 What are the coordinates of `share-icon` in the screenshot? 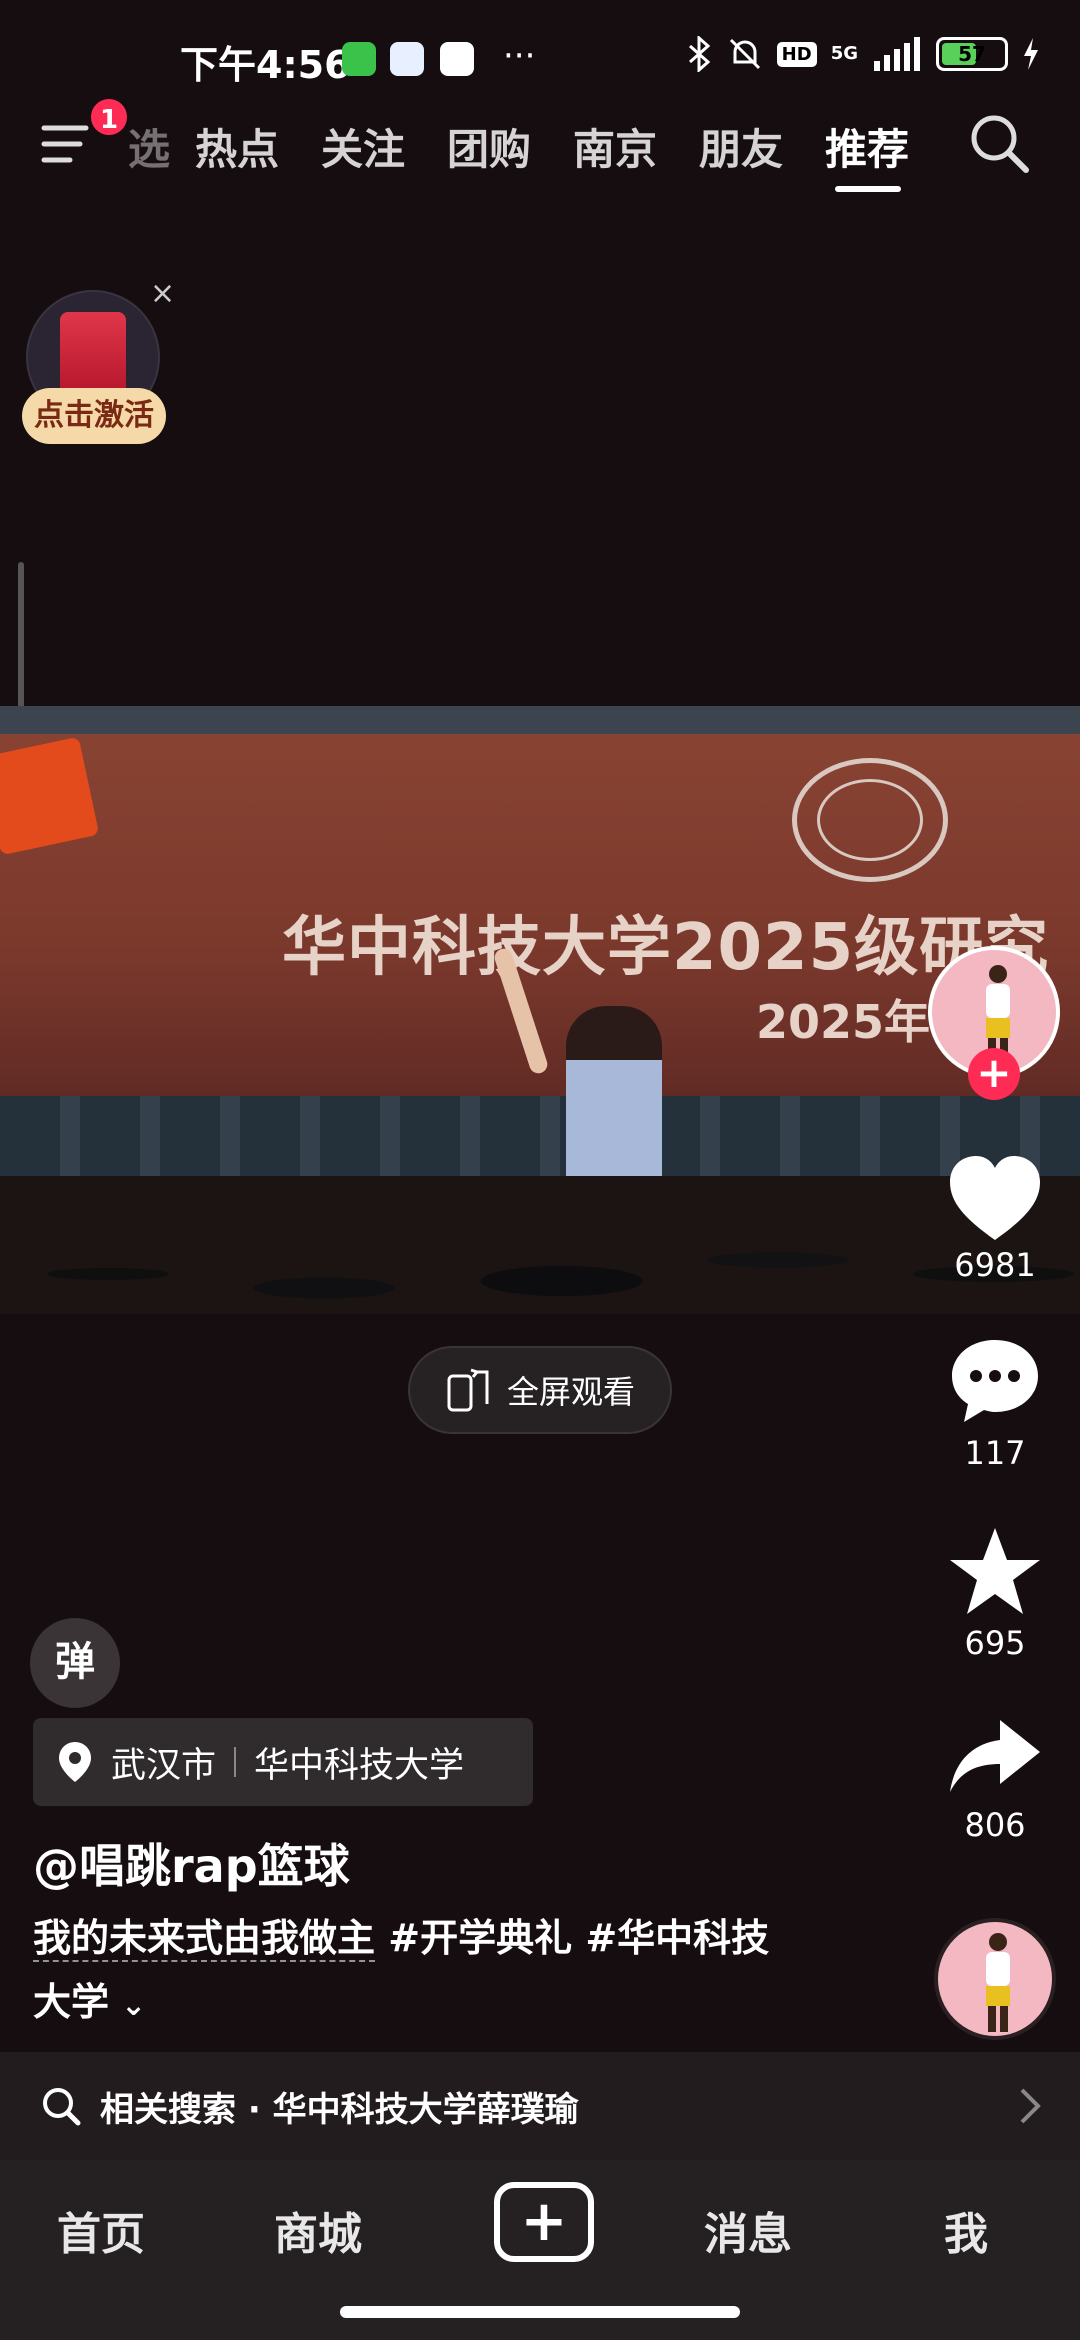 It's located at (995, 1757).